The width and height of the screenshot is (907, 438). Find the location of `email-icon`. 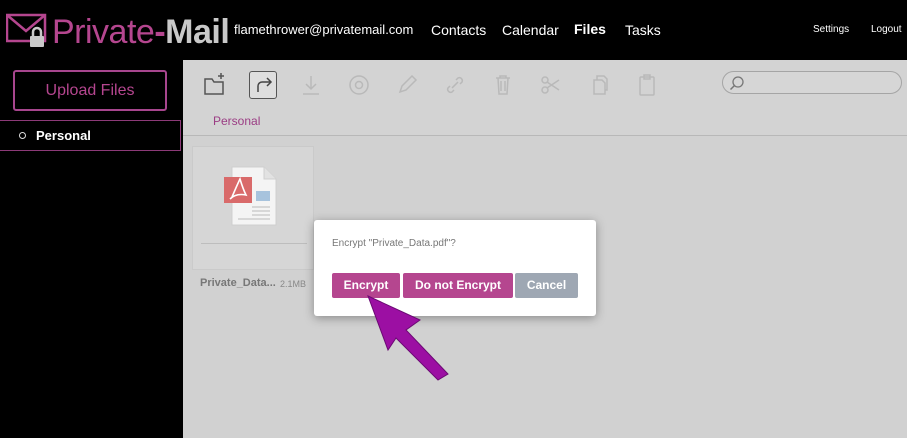

email-icon is located at coordinates (359, 85).